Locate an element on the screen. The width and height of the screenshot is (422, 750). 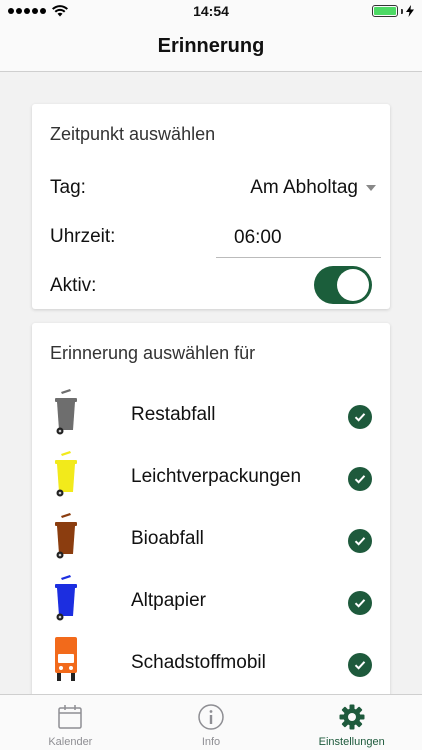
status-right is located at coordinates (393, 11).